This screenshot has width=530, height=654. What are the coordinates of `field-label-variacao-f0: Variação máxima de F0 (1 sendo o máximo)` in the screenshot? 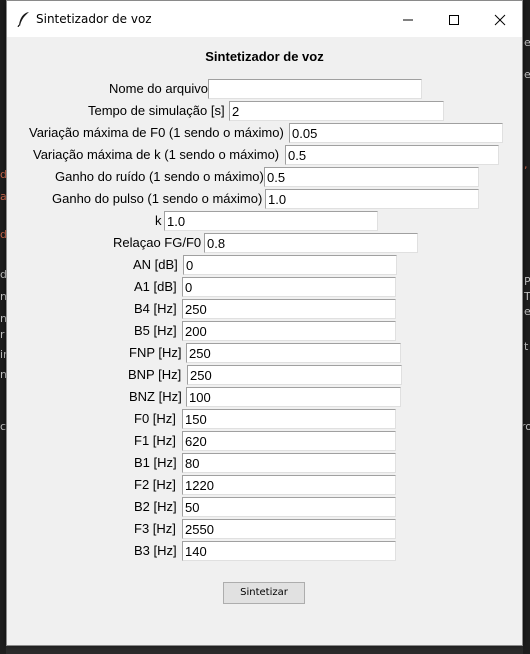 It's located at (156, 132).